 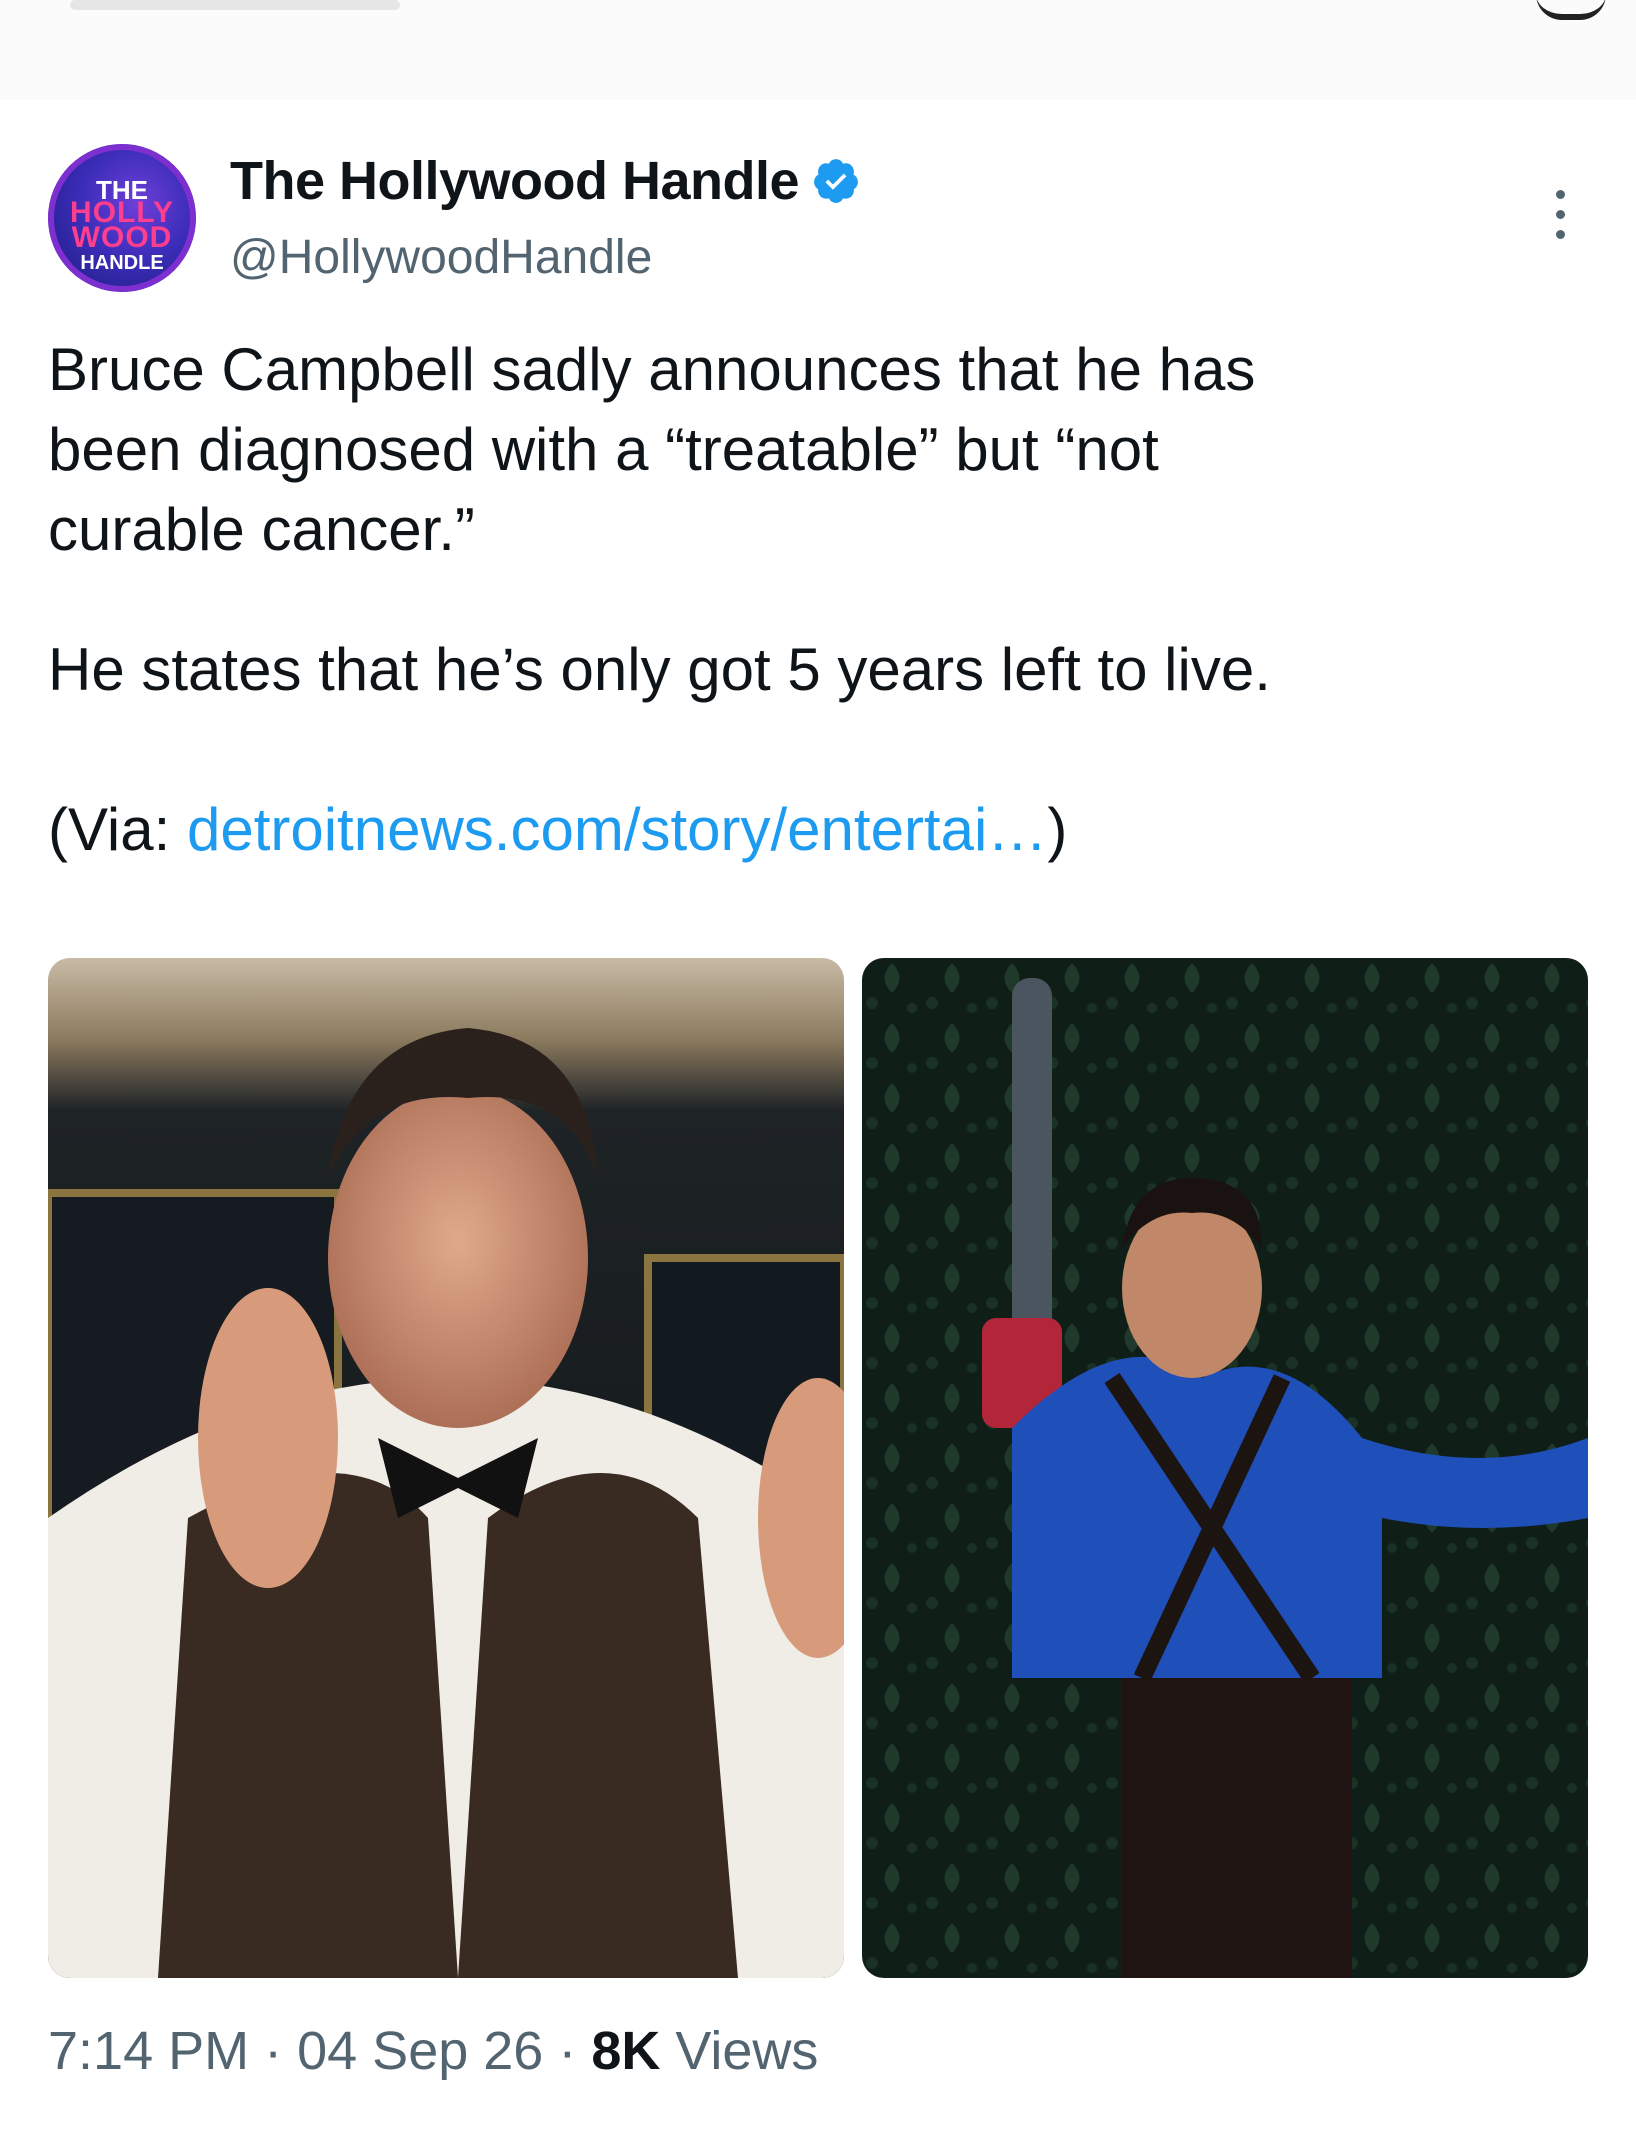 What do you see at coordinates (836, 181) in the screenshot?
I see `verified-badge-icon` at bounding box center [836, 181].